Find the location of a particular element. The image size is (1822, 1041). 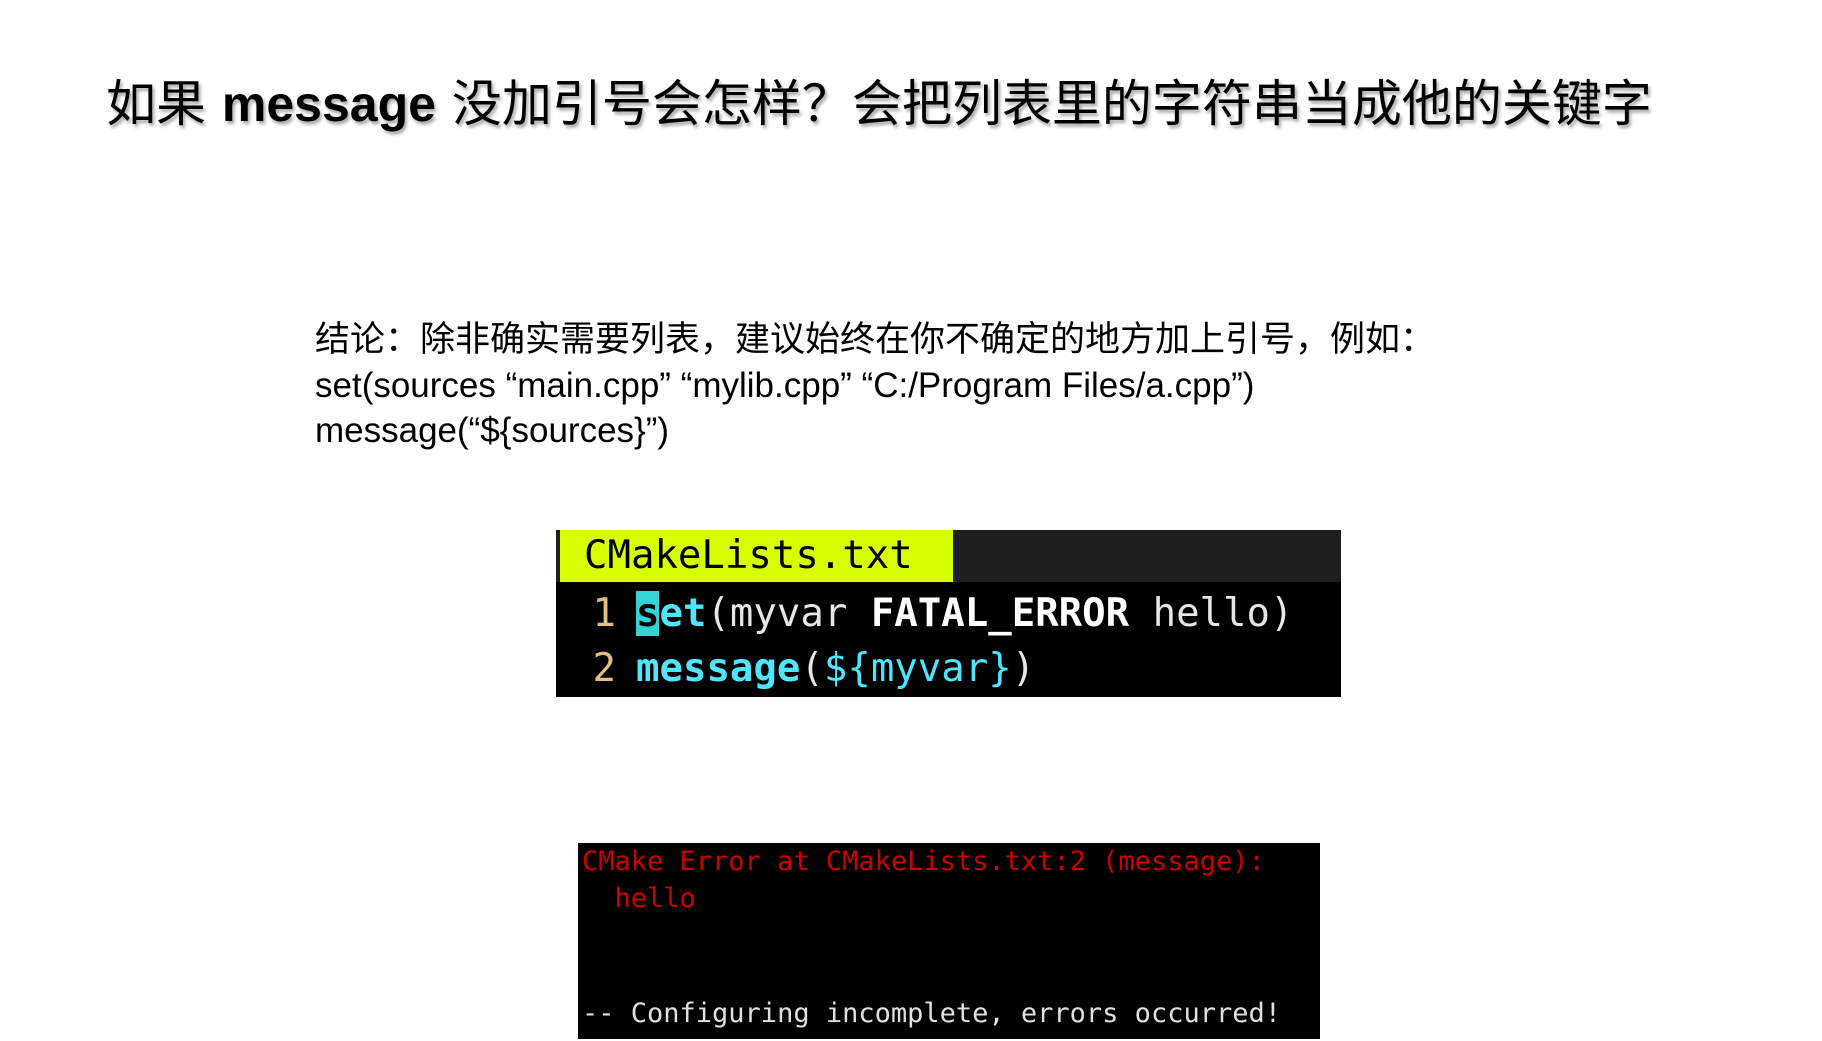

code-paren-close: ) is located at coordinates (1023, 668).